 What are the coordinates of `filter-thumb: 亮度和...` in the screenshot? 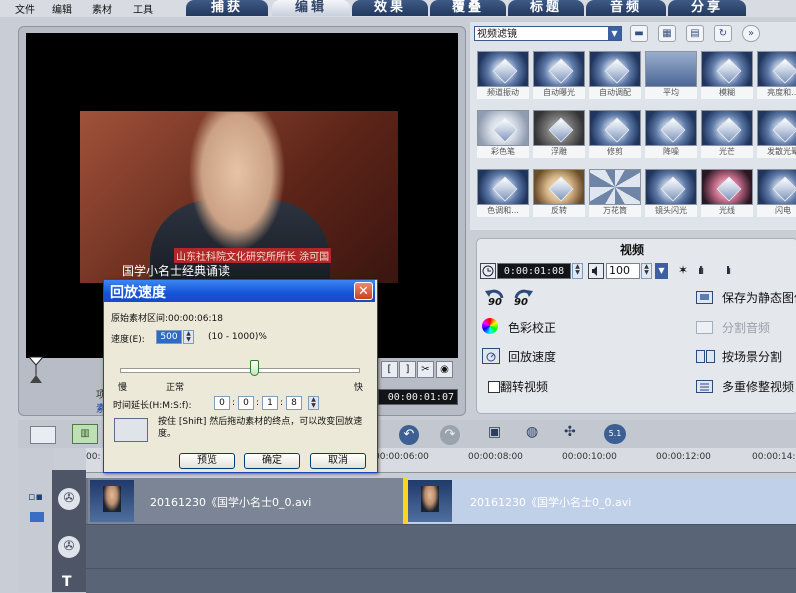 It's located at (776, 75).